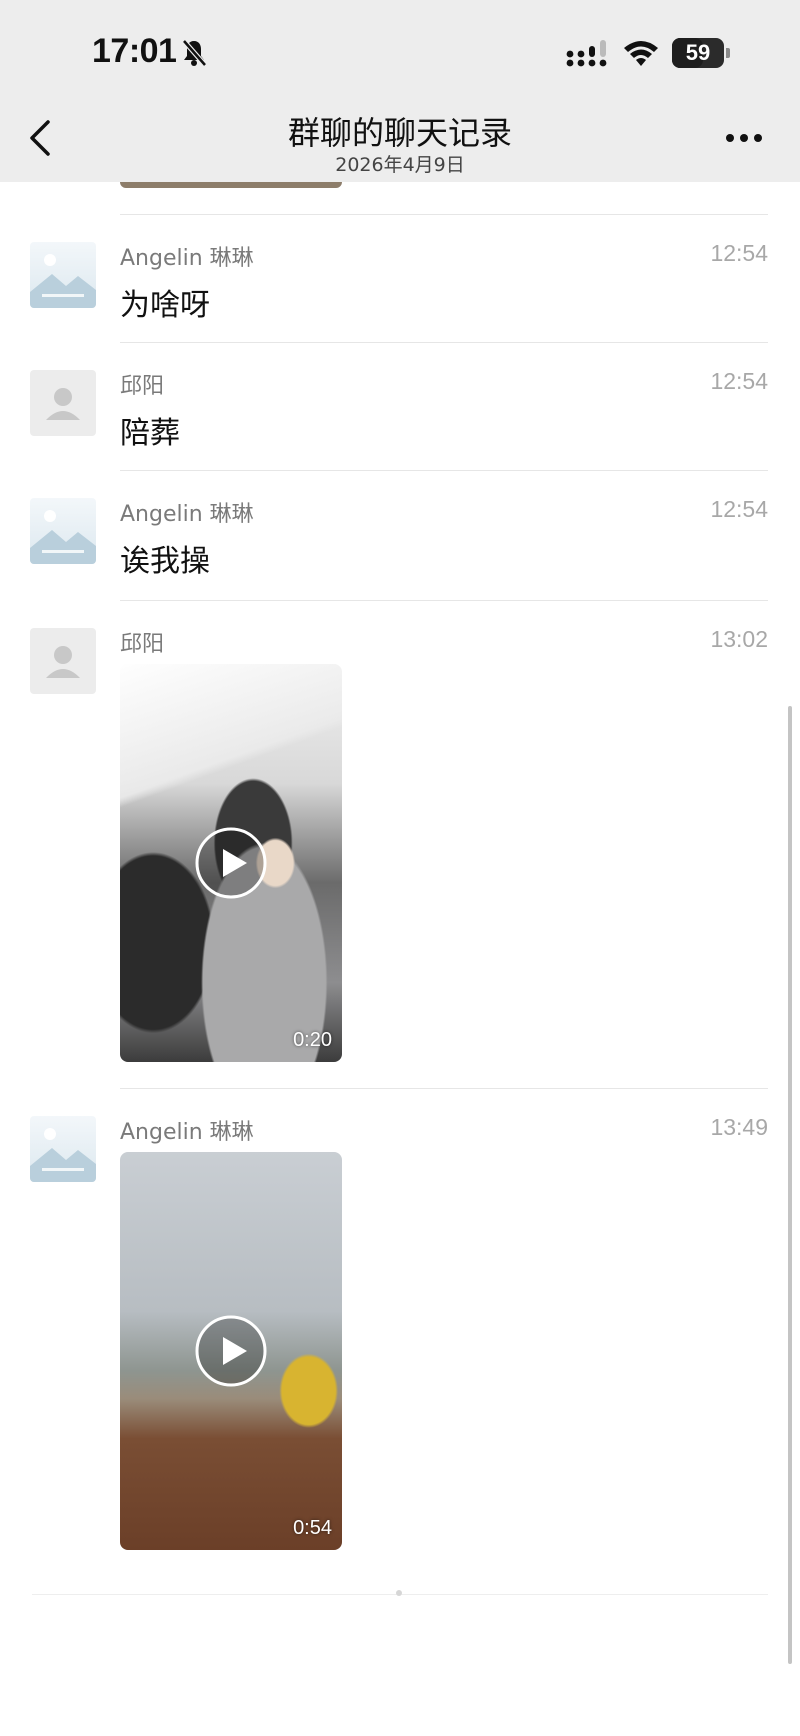 Image resolution: width=800 pixels, height=1736 pixels. I want to click on battery-level: 59, so click(698, 52).